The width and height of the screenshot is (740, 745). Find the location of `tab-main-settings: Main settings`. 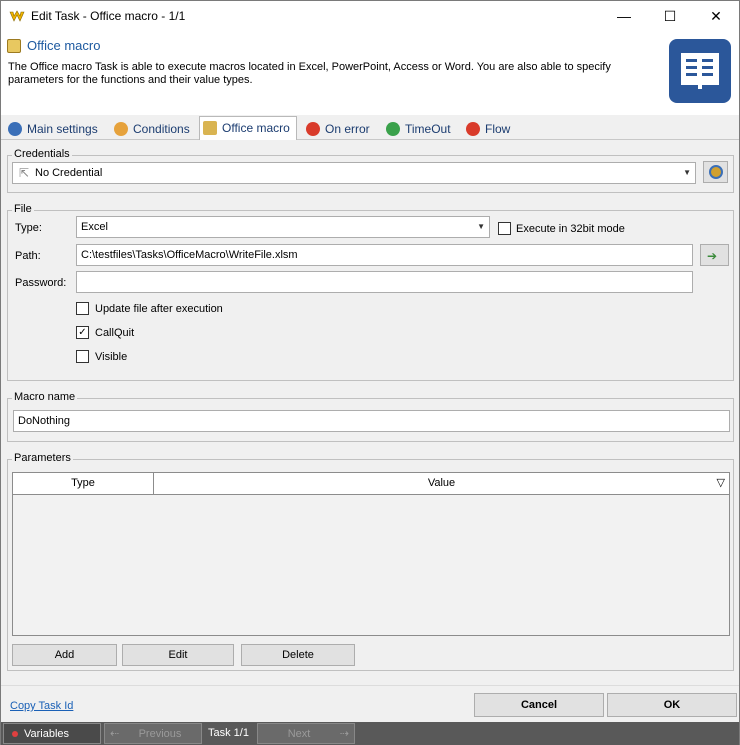

tab-main-settings: Main settings is located at coordinates (51, 129).